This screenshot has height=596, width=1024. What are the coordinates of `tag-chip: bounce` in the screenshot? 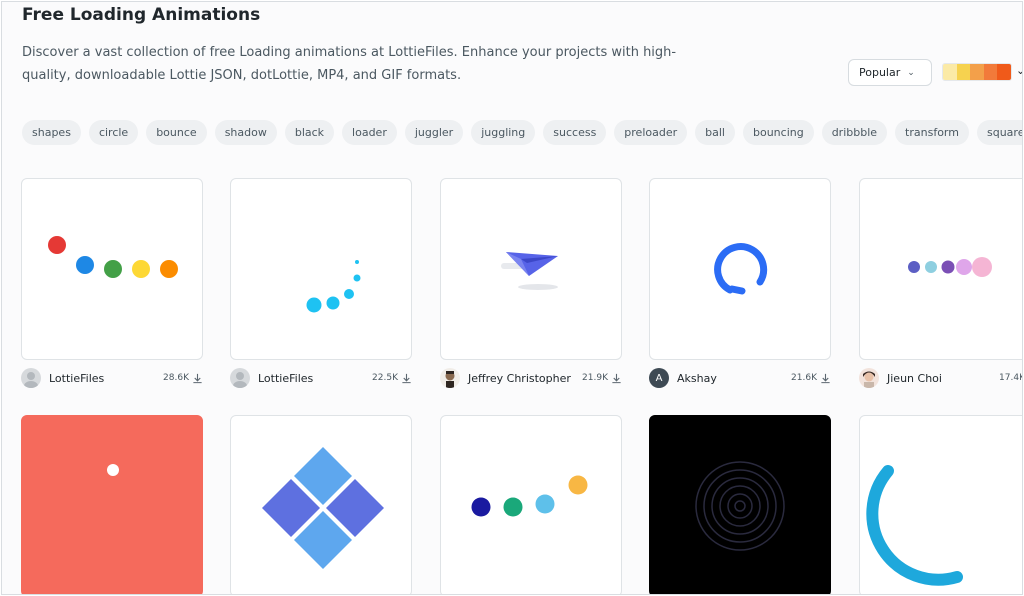 It's located at (176, 132).